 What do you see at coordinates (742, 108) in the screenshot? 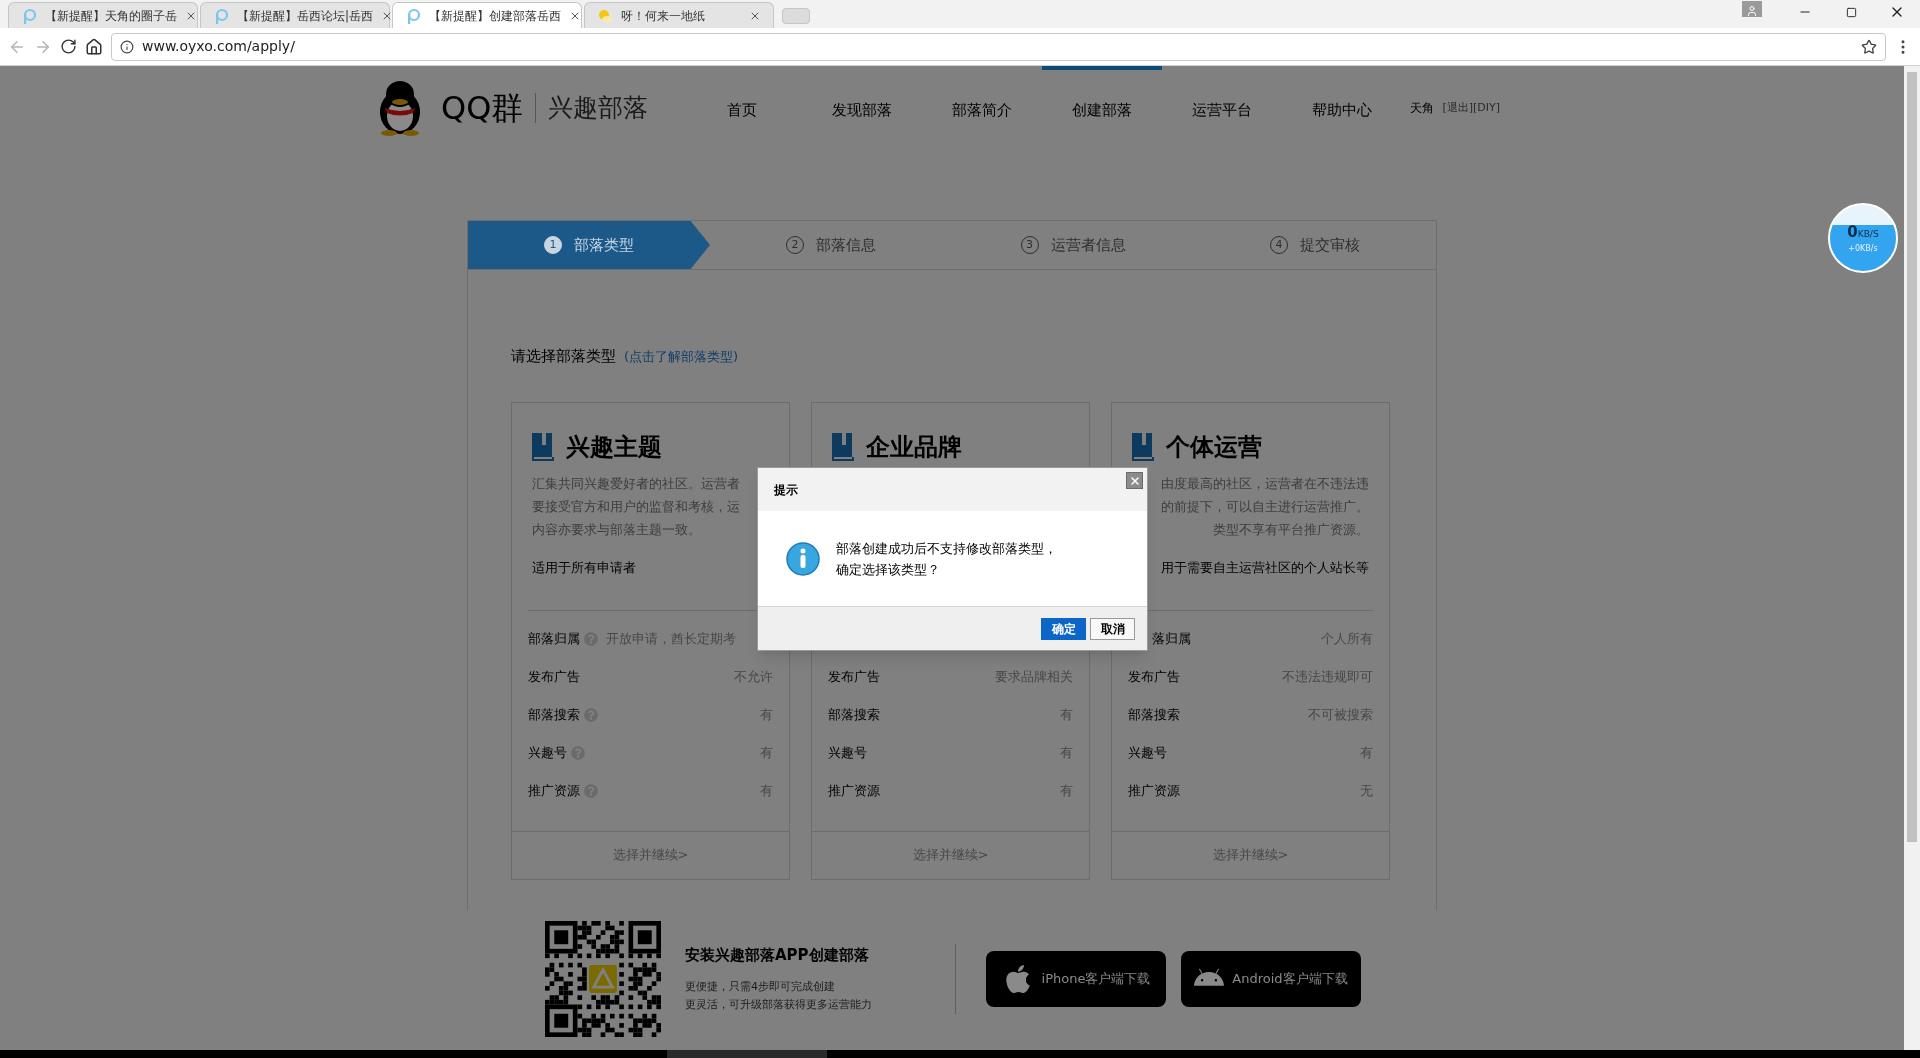
I see `nav-link: 首页` at bounding box center [742, 108].